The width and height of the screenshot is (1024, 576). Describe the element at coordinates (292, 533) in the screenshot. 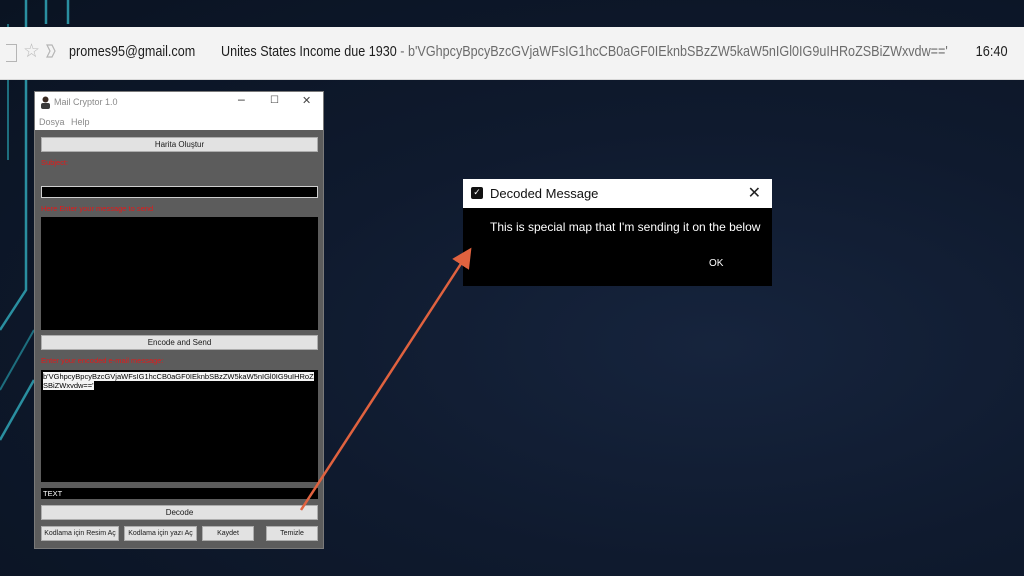

I see `clear-button: Temizle` at that location.